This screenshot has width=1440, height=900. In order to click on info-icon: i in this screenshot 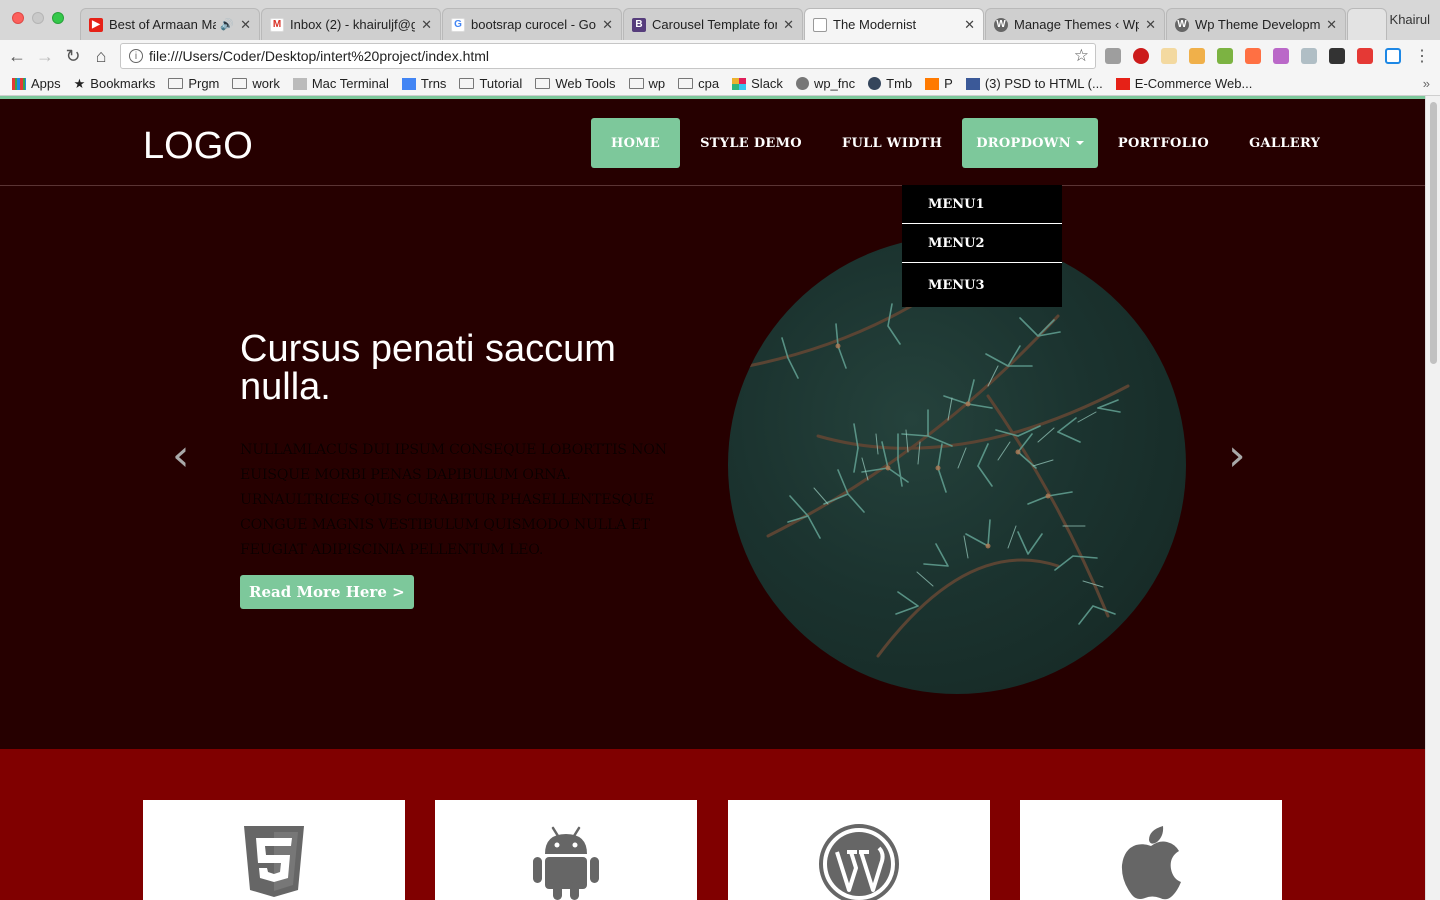, I will do `click(136, 56)`.